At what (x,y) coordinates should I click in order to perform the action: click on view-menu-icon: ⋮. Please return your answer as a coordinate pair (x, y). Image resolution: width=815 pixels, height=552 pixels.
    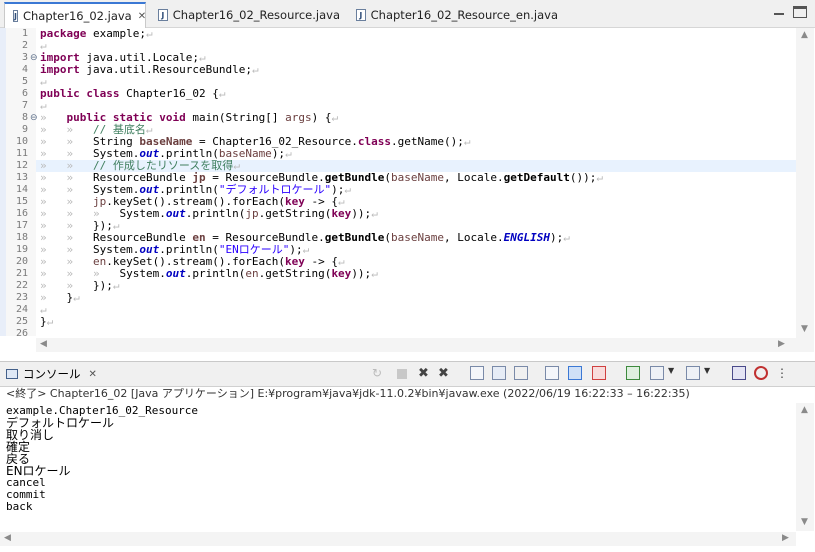
    Looking at the image, I should click on (783, 373).